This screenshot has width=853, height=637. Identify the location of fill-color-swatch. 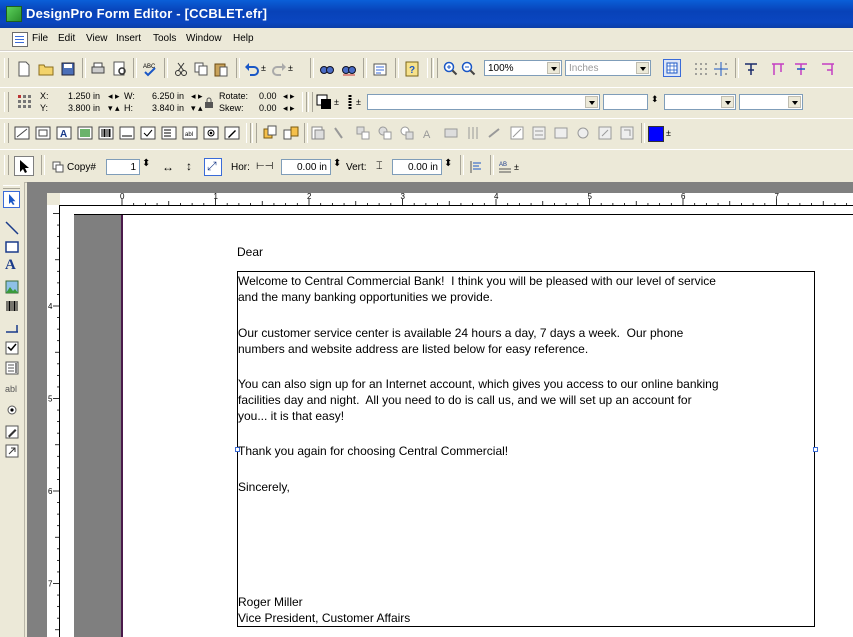
(656, 134).